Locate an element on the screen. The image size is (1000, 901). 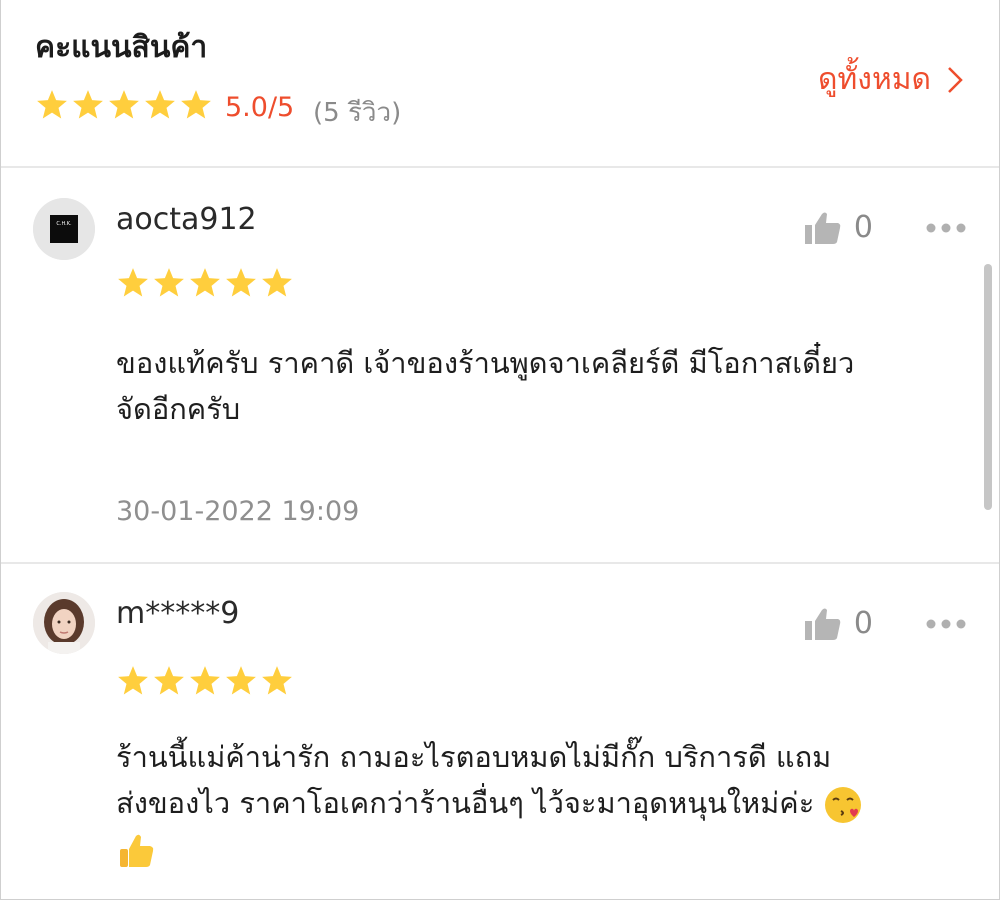
avatar-logo: C.H.K. is located at coordinates (64, 229).